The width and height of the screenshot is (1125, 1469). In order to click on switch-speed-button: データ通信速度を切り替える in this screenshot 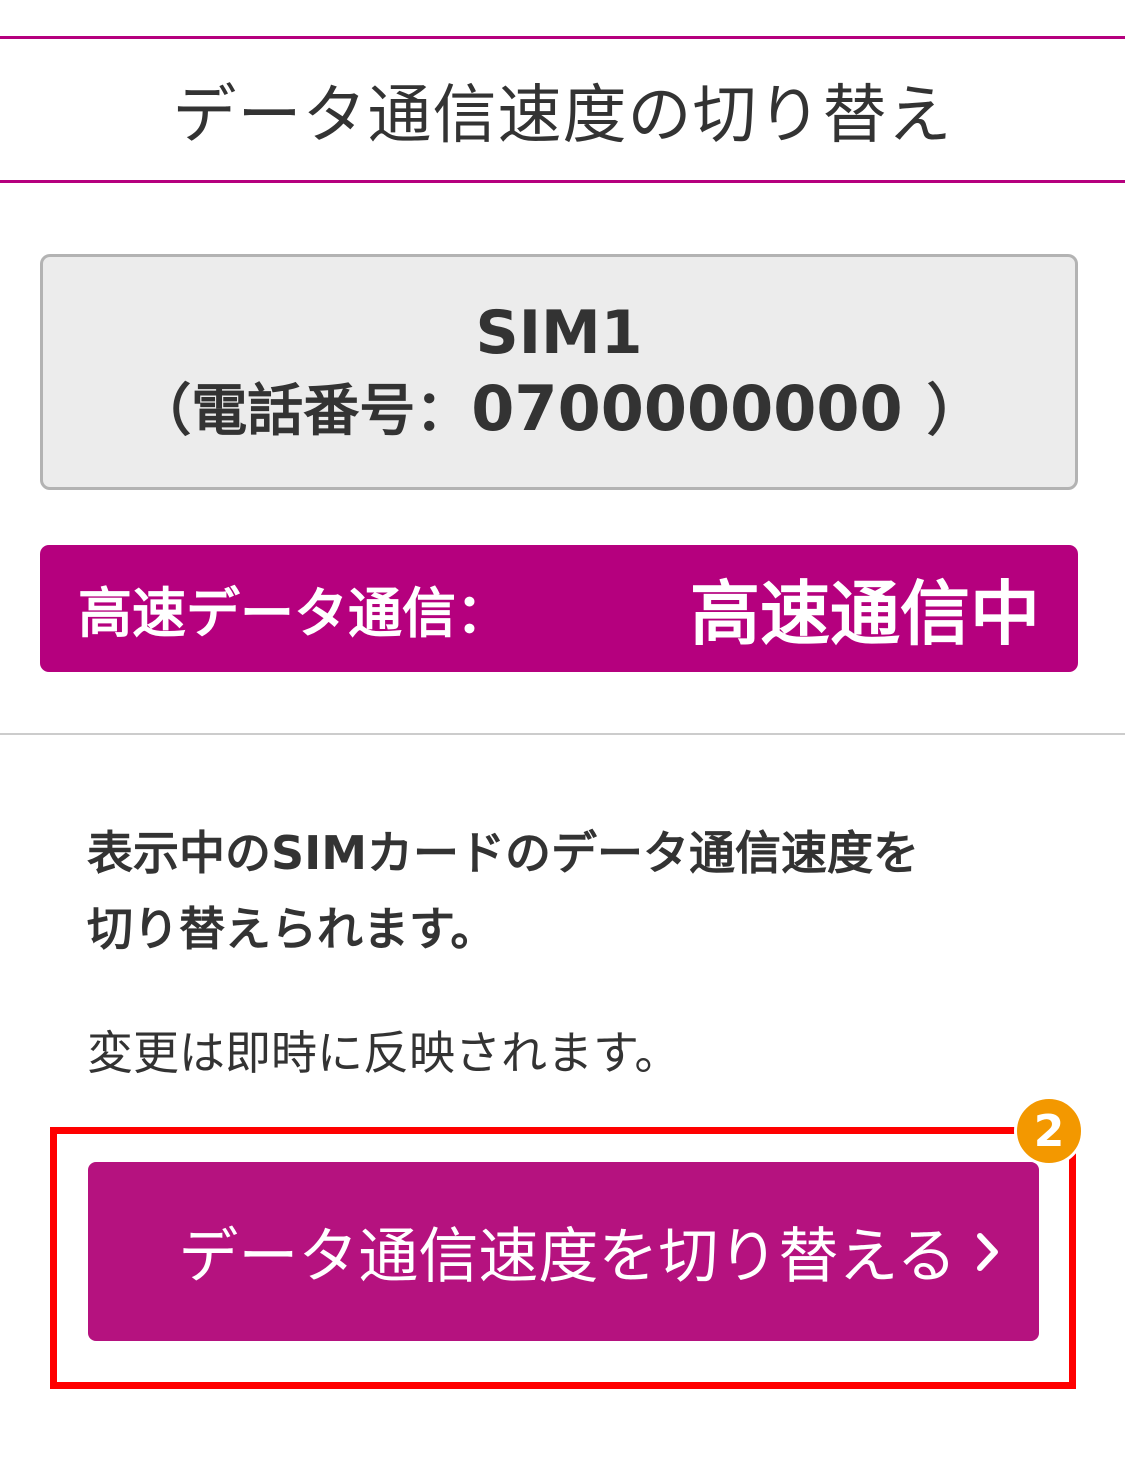, I will do `click(563, 1251)`.